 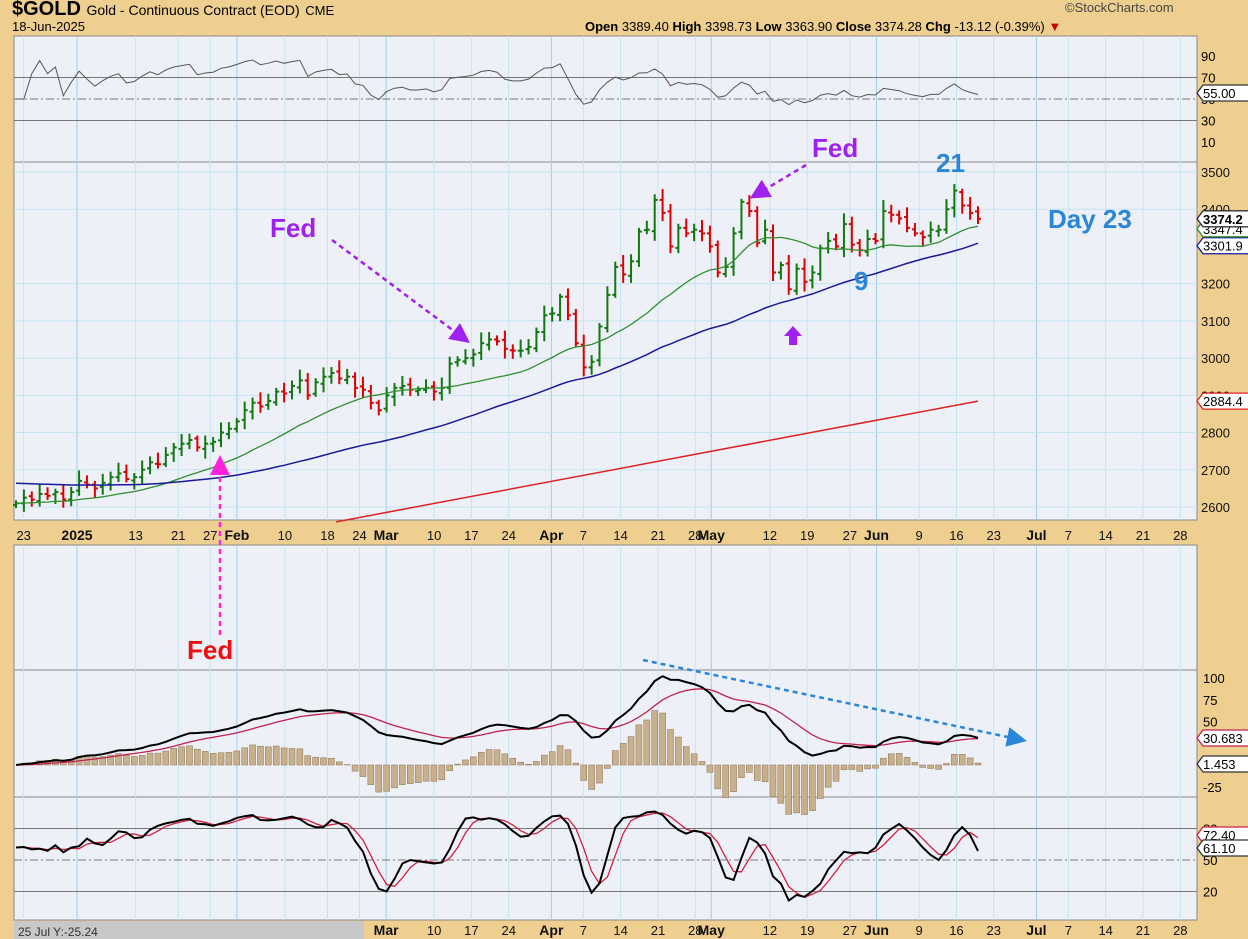 What do you see at coordinates (1212, 787) in the screenshot?
I see `macd-tick-label: -25` at bounding box center [1212, 787].